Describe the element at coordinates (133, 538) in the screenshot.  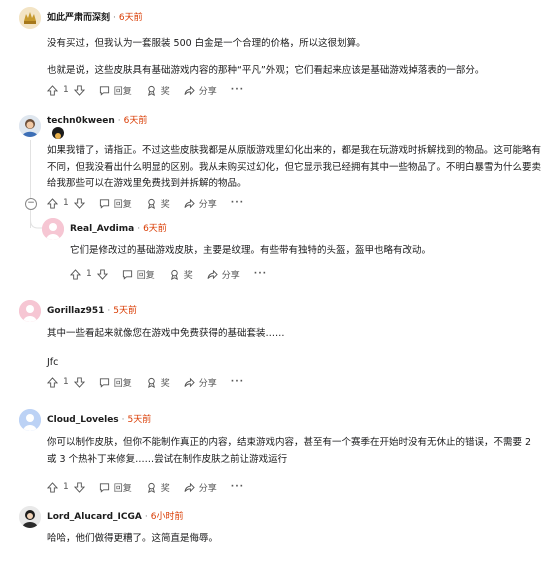
I see `comment-paragraph: 哈哈，他们做得更糟了。这简直是侮辱。` at that location.